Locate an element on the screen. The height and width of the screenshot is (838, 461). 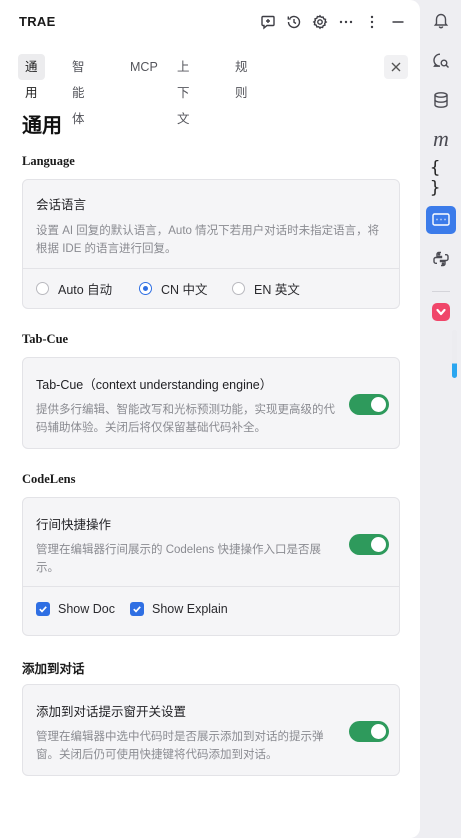
close-button is located at coordinates (396, 67).